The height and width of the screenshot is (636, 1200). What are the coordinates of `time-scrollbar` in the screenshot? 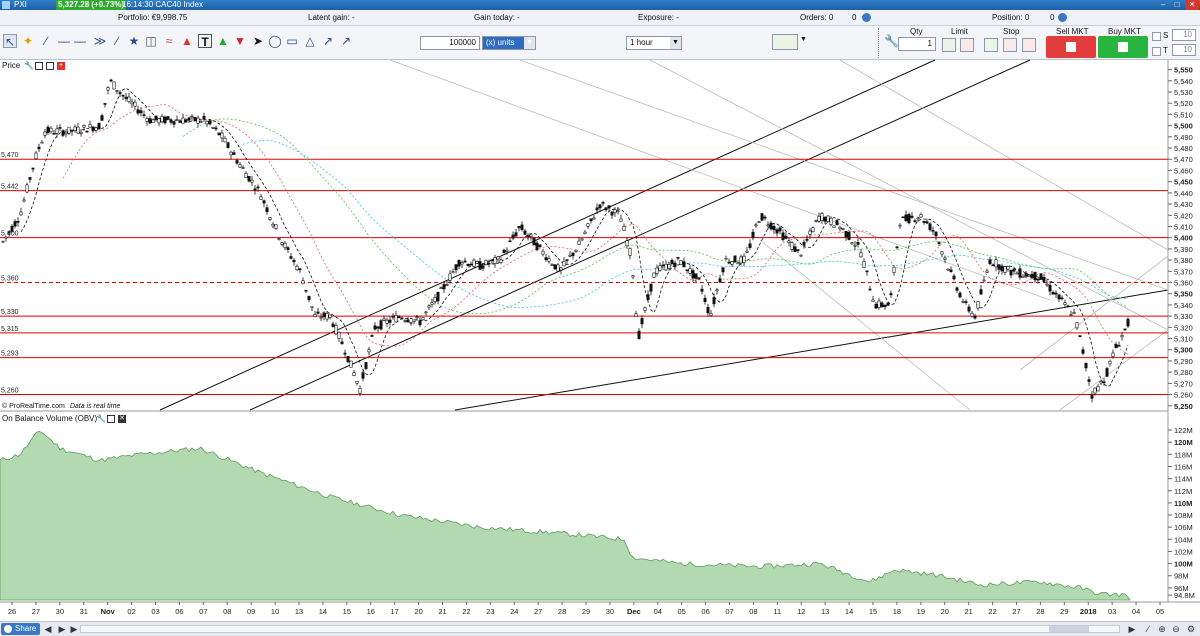 It's located at (600, 629).